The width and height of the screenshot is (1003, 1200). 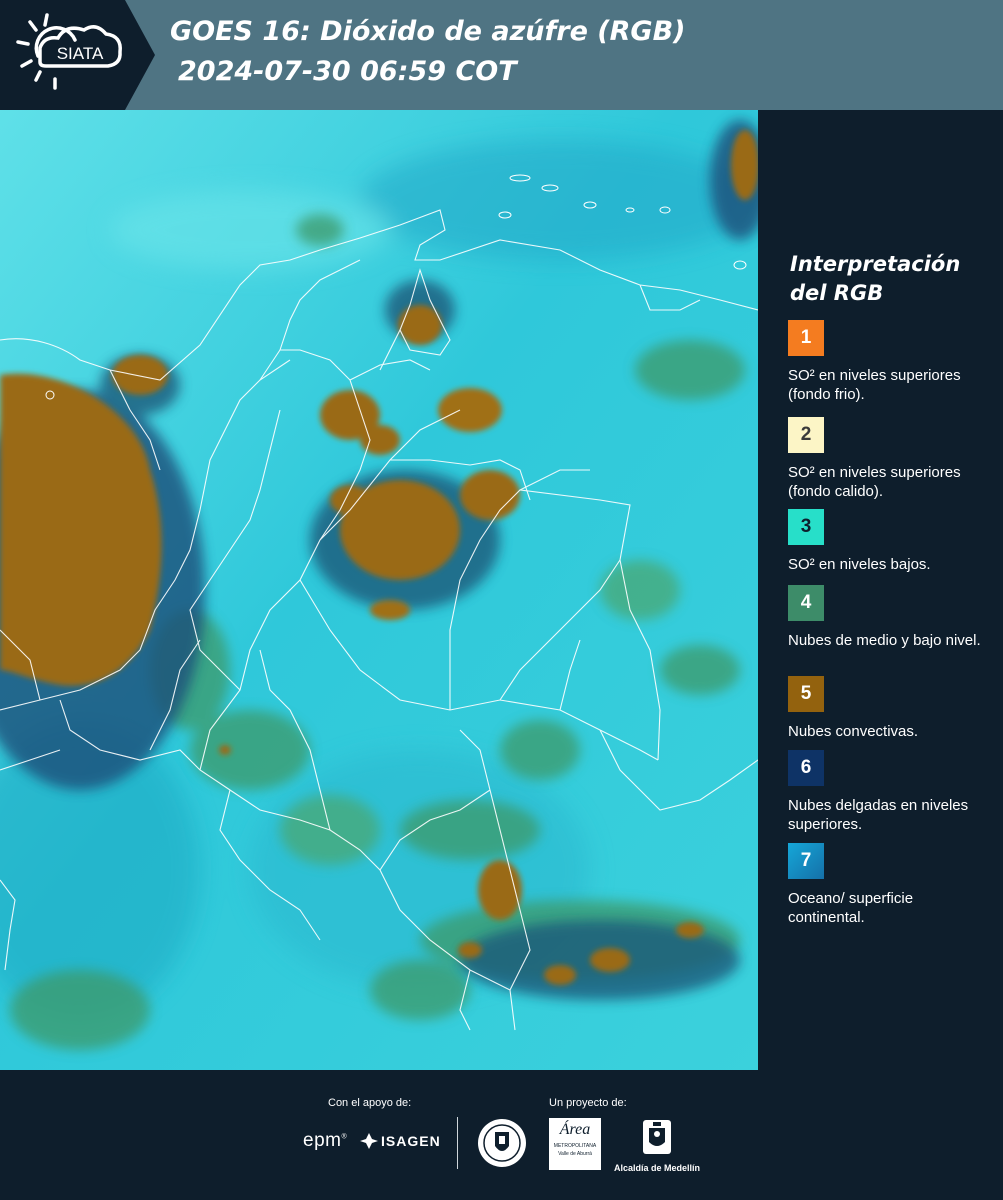 I want to click on area-logo-sub2: Valle de Aburrá, so click(x=575, y=1154).